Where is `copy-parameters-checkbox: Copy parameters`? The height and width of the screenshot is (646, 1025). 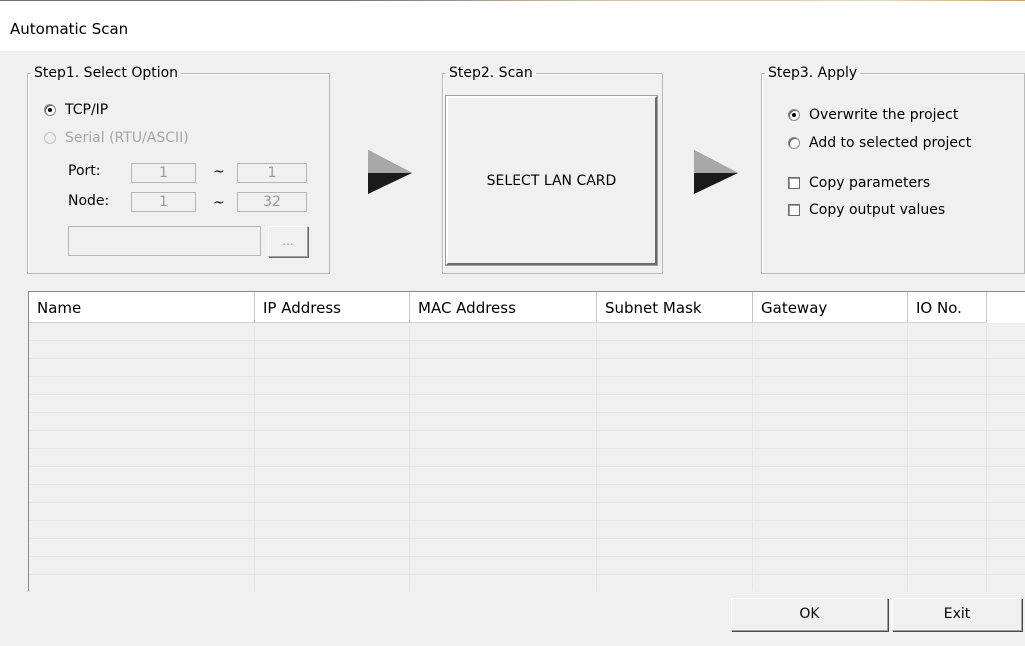
copy-parameters-checkbox: Copy parameters is located at coordinates (859, 183).